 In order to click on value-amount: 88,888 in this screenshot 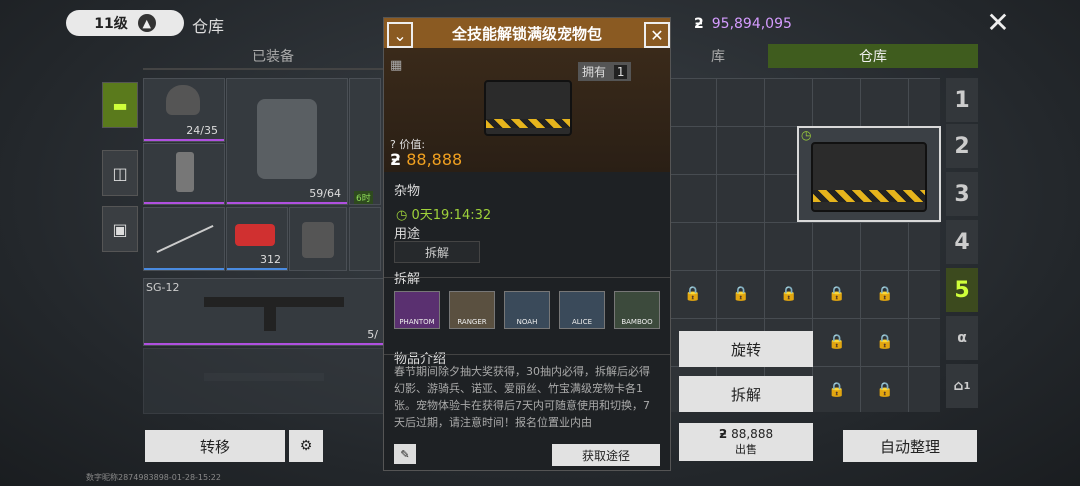, I will do `click(434, 159)`.